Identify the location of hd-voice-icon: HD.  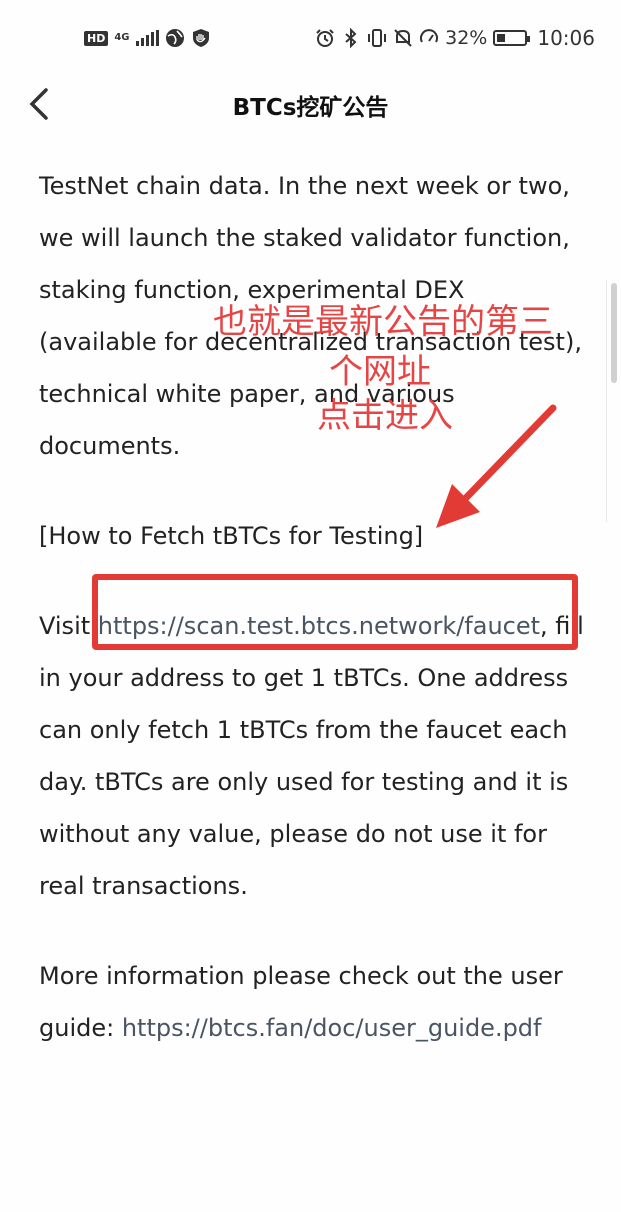
(96, 38).